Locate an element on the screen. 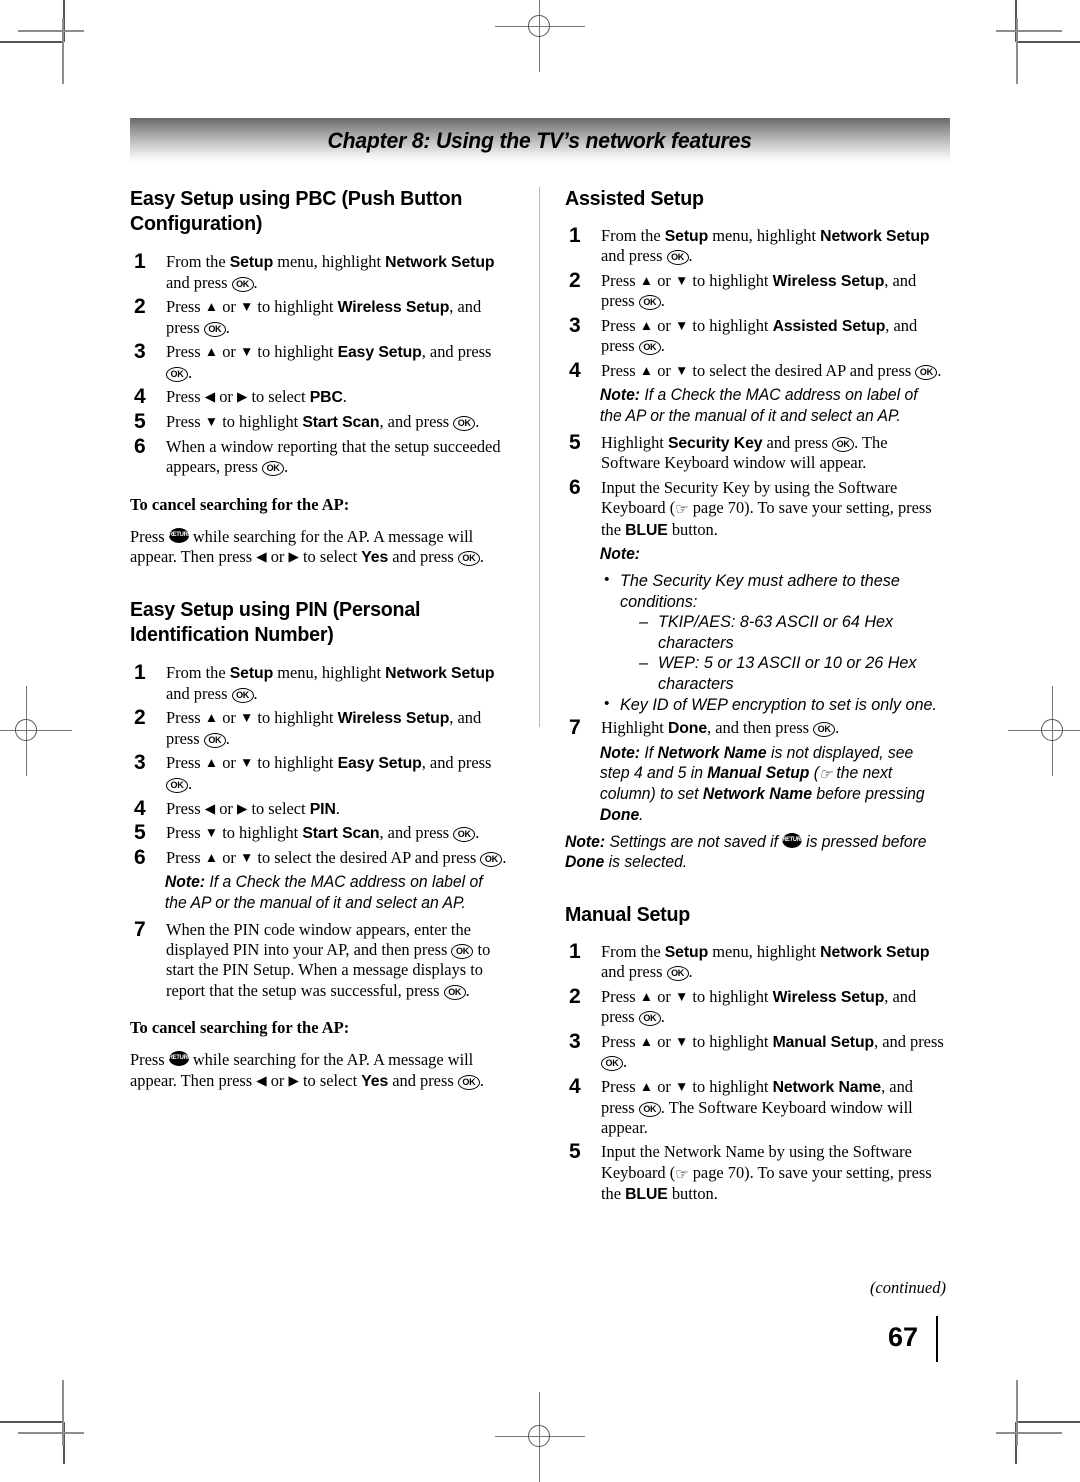 Image resolution: width=1080 pixels, height=1482 pixels. instruction-step: 4 Press ◀ or ▶ to select PIN. is located at coordinates (322, 808).